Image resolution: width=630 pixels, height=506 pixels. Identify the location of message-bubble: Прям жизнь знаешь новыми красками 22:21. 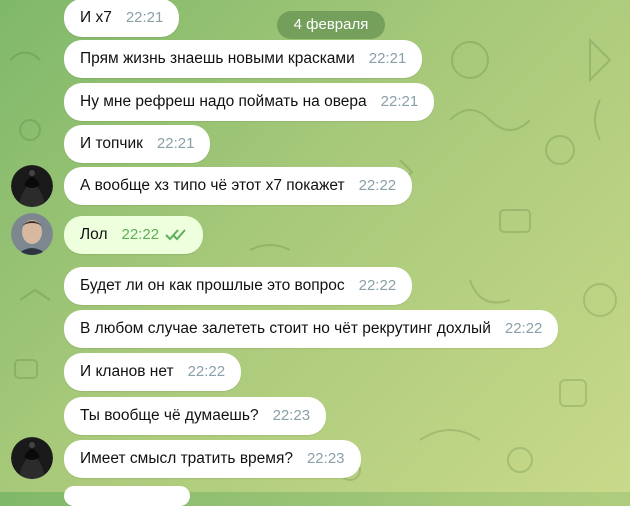
(243, 59).